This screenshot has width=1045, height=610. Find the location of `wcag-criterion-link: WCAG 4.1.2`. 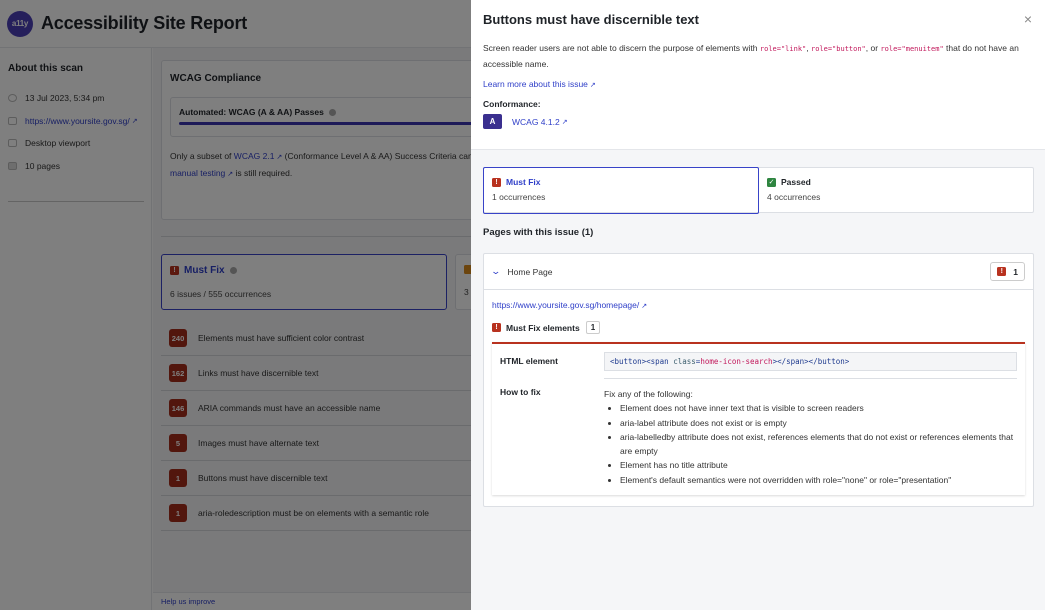

wcag-criterion-link: WCAG 4.1.2 is located at coordinates (536, 122).